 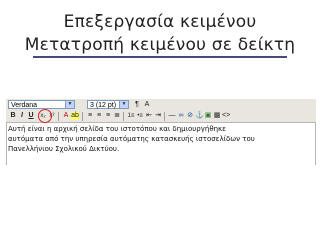 I want to click on html-source-icon: <>, so click(x=226, y=116).